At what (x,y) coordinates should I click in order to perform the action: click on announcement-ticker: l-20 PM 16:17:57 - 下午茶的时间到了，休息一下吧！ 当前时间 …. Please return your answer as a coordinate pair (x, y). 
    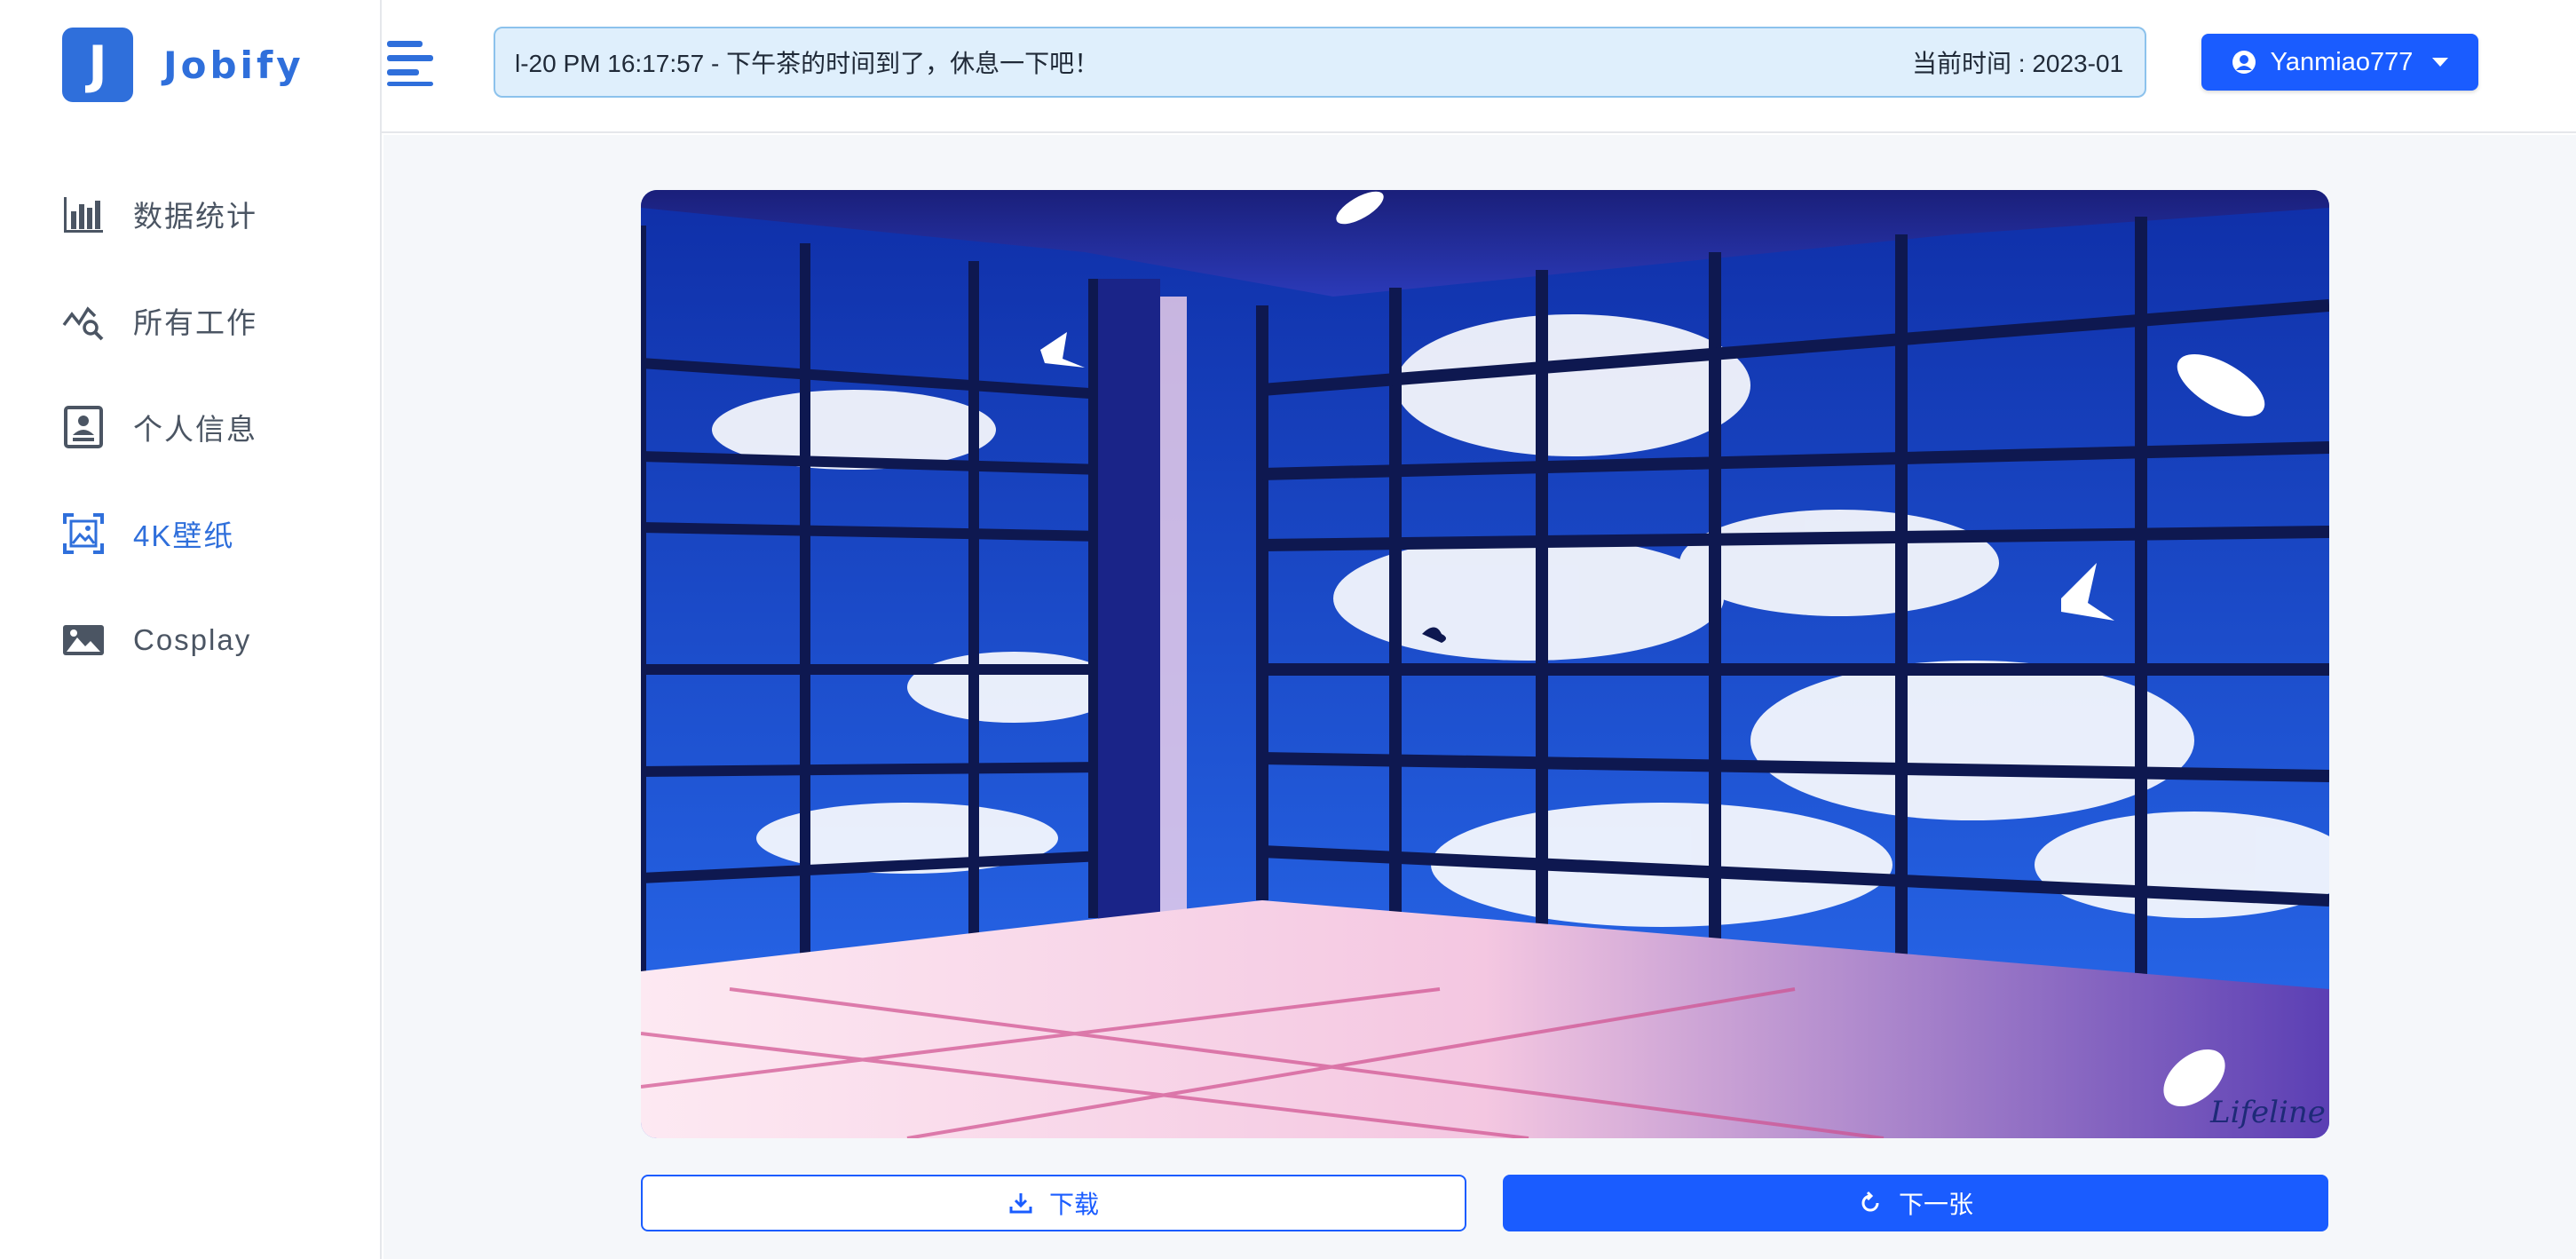
    Looking at the image, I should click on (1320, 62).